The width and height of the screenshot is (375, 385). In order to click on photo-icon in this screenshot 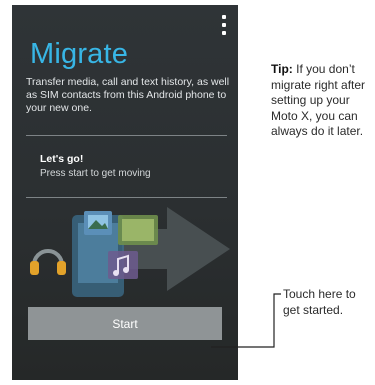, I will do `click(98, 223)`.